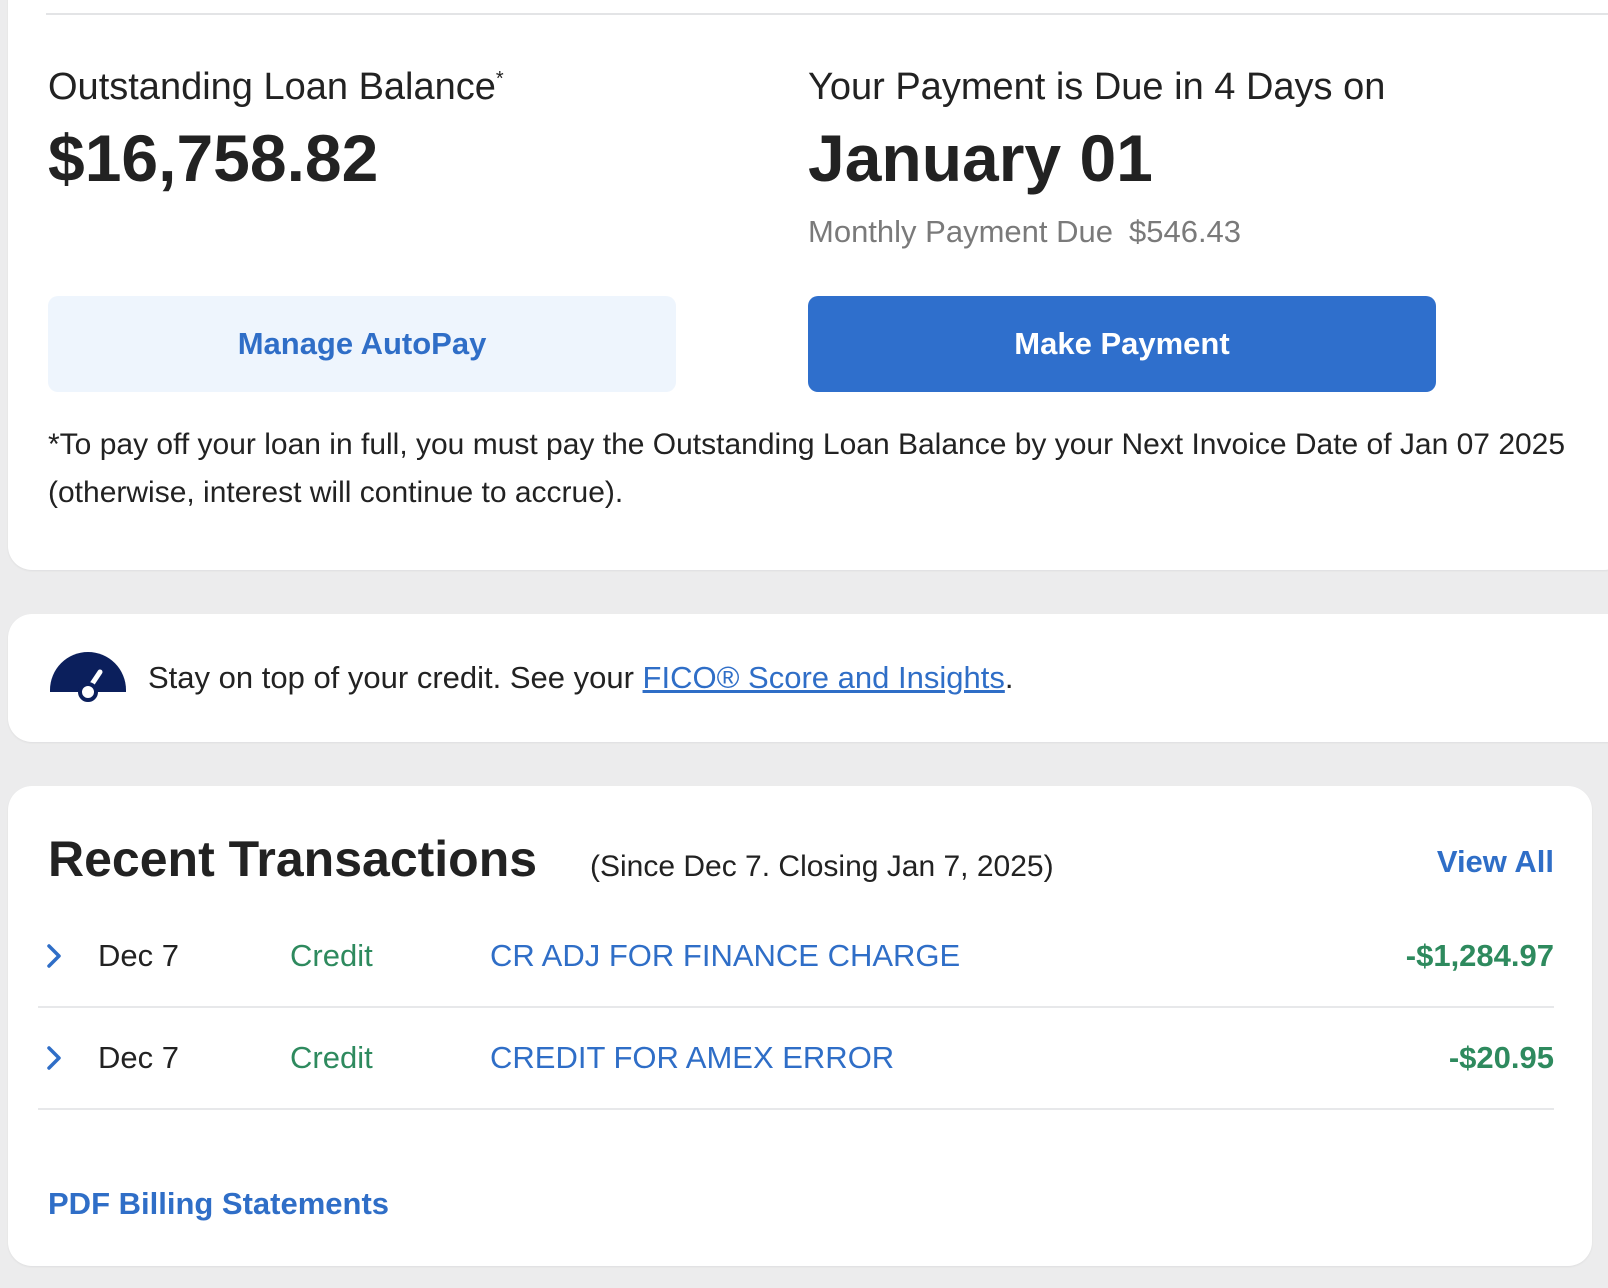 This screenshot has width=1608, height=1288. What do you see at coordinates (88, 677) in the screenshot?
I see `credit-gauge-icon` at bounding box center [88, 677].